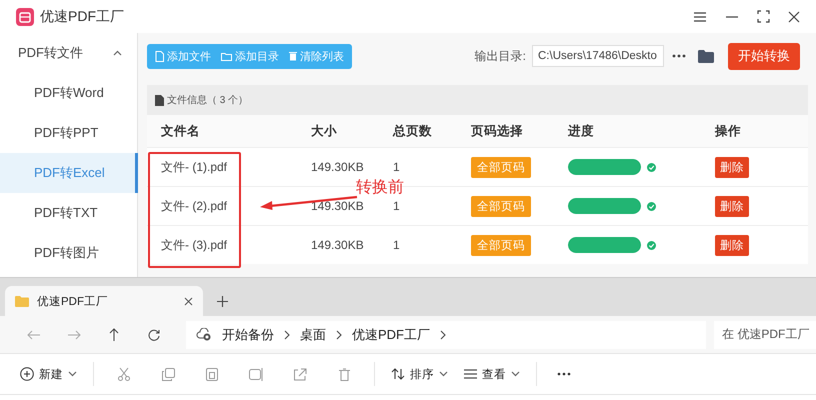 The width and height of the screenshot is (816, 400). What do you see at coordinates (500, 56) in the screenshot?
I see `output-dir-label: 输出目录:` at bounding box center [500, 56].